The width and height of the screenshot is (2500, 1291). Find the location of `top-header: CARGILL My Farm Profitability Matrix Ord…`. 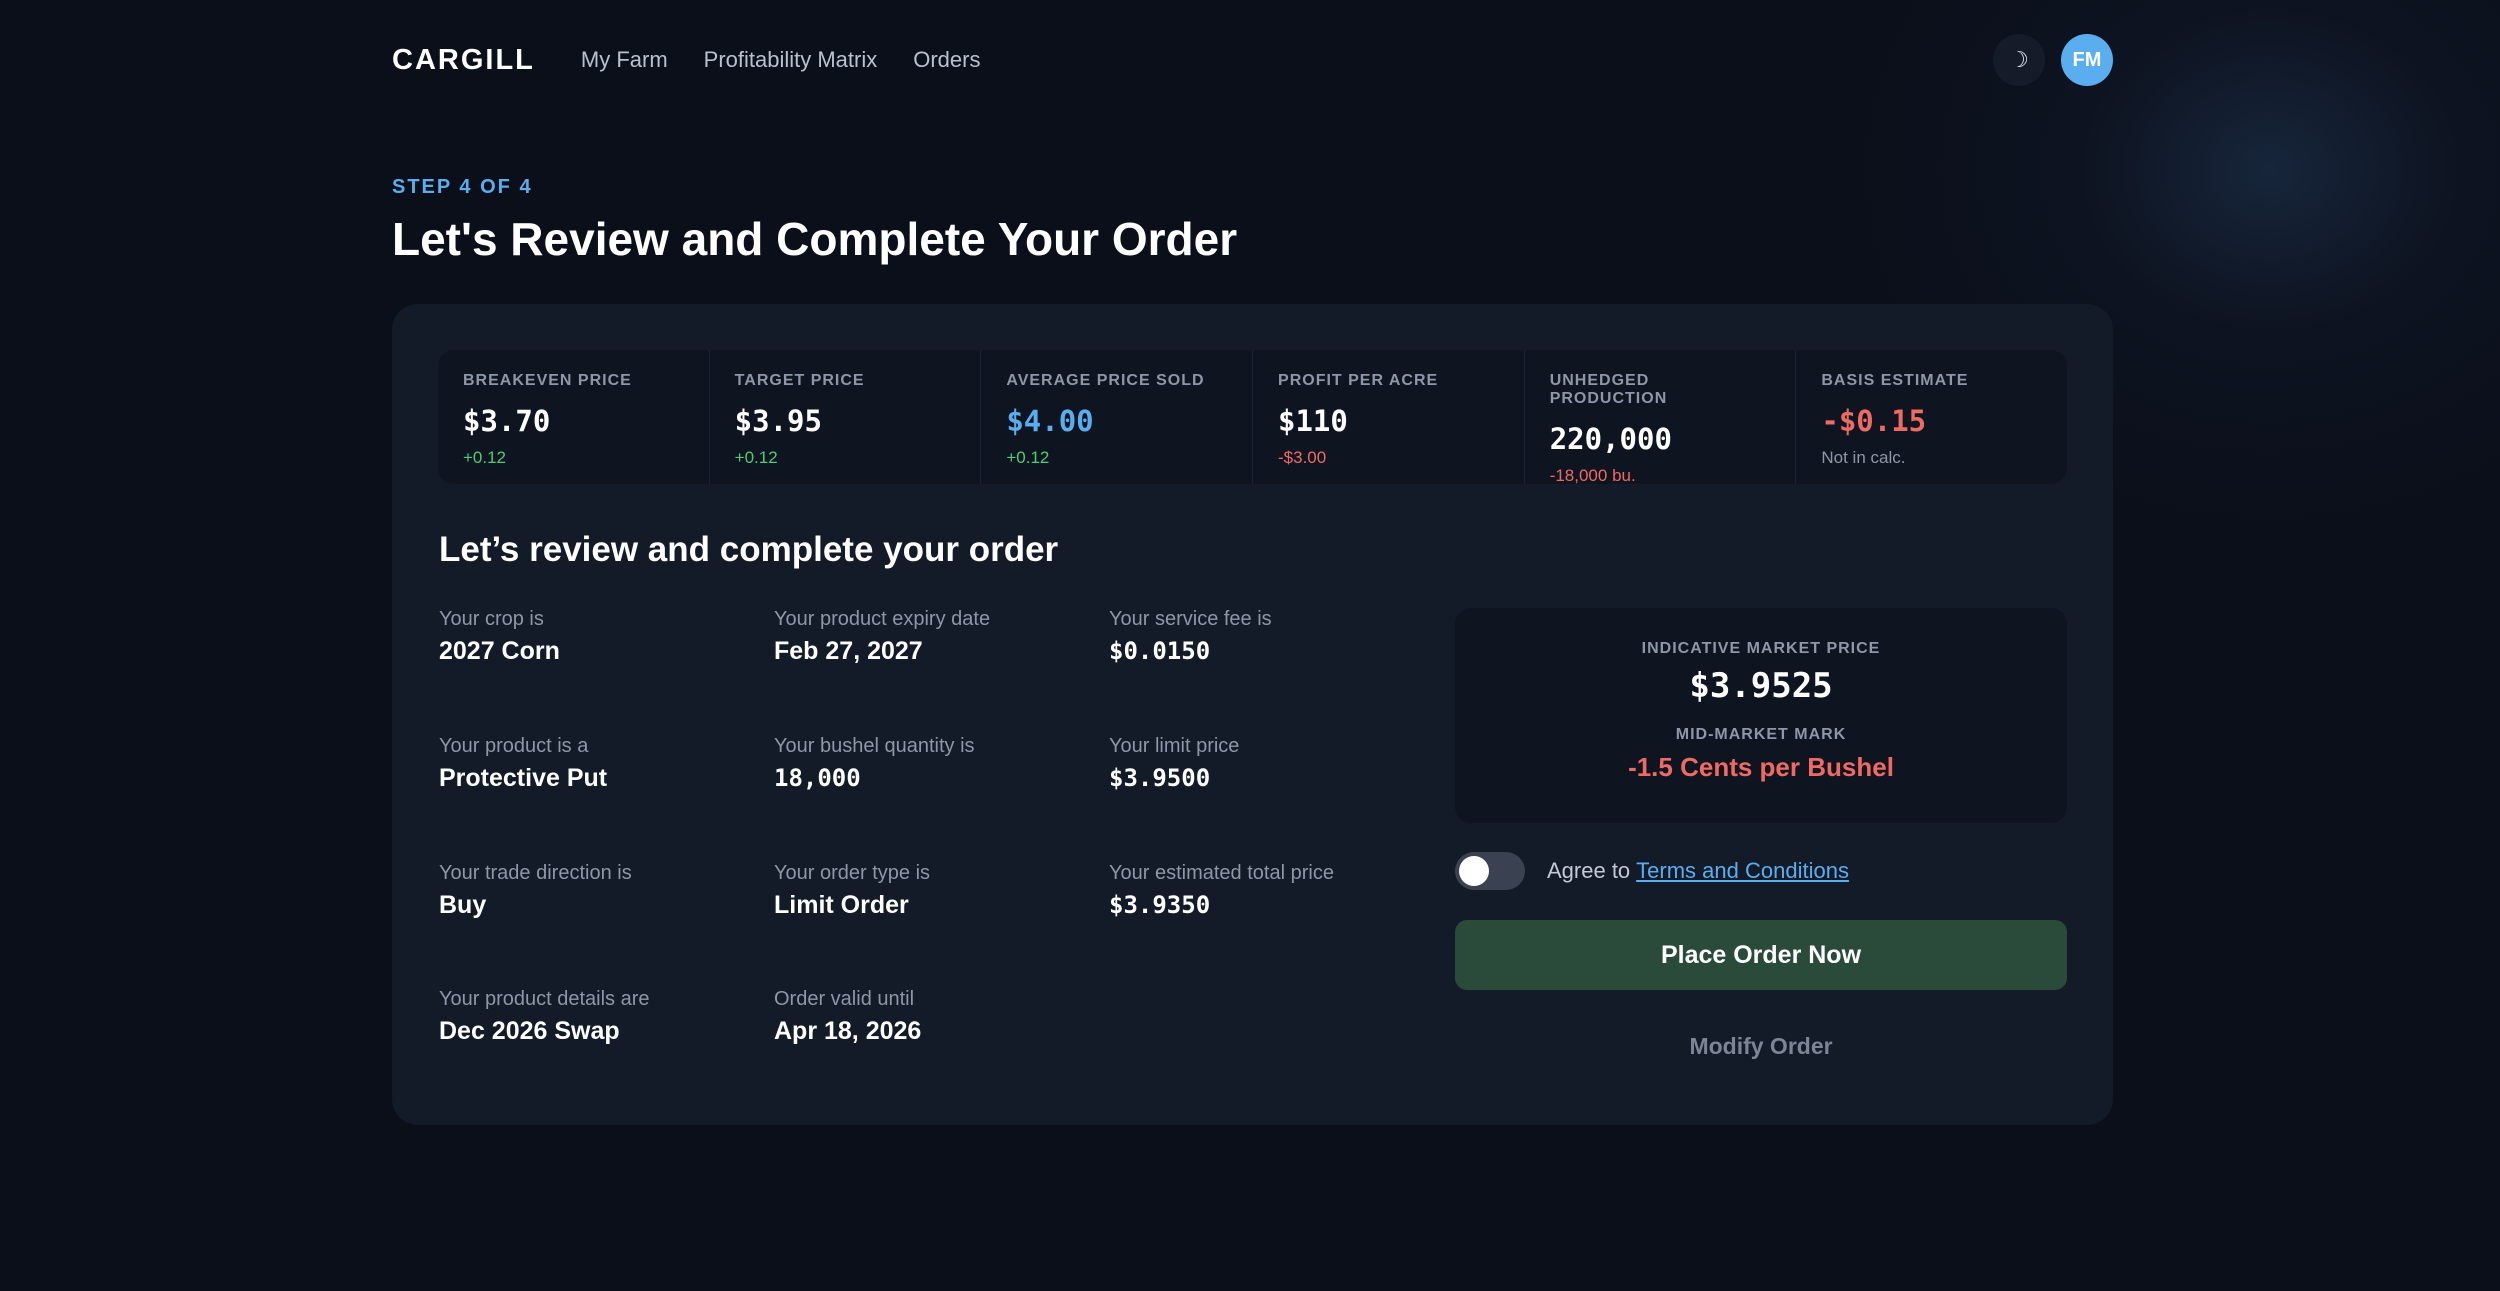

top-header: CARGILL My Farm Profitability Matrix Ord… is located at coordinates (1252, 60).